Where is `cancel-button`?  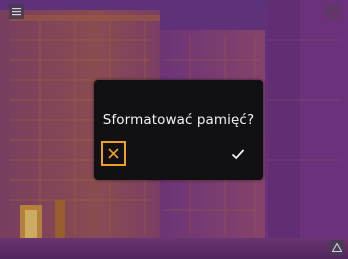 cancel-button is located at coordinates (113, 153).